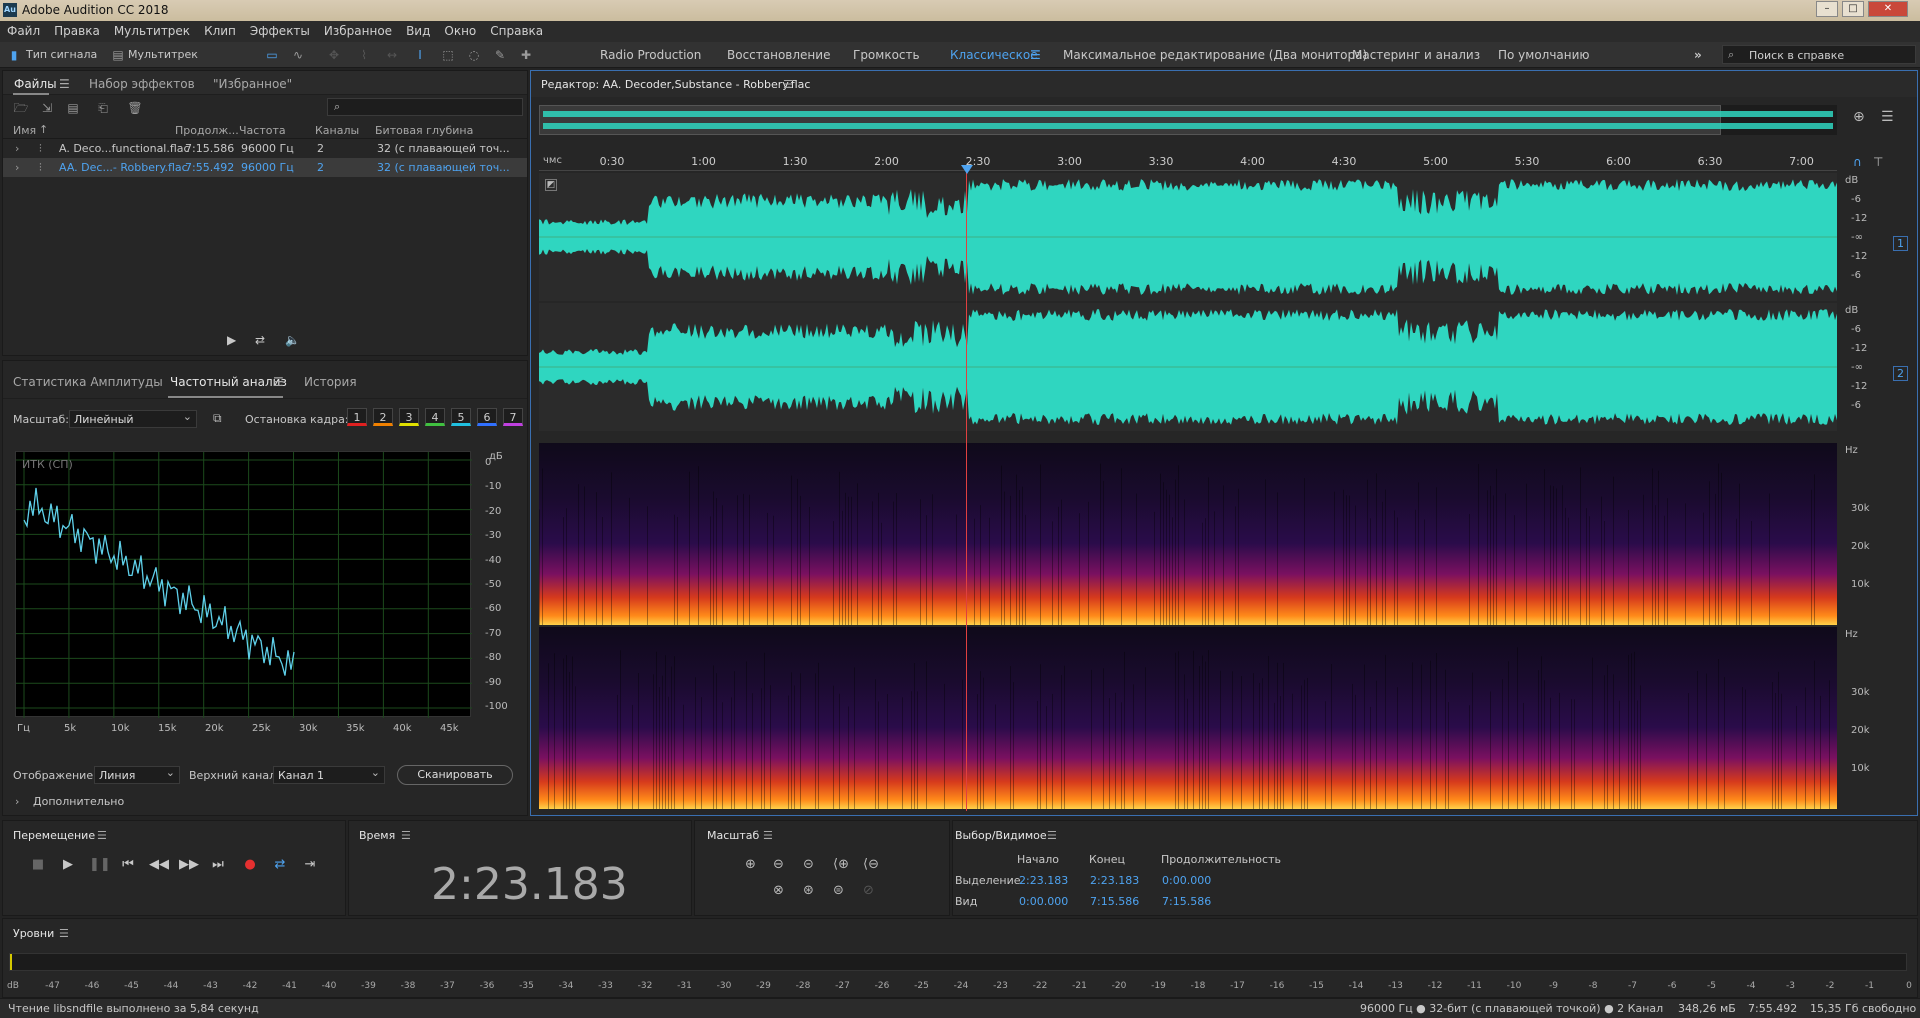 Image resolution: width=1920 pixels, height=1018 pixels. What do you see at coordinates (250, 864) in the screenshot?
I see `record-icon: ●` at bounding box center [250, 864].